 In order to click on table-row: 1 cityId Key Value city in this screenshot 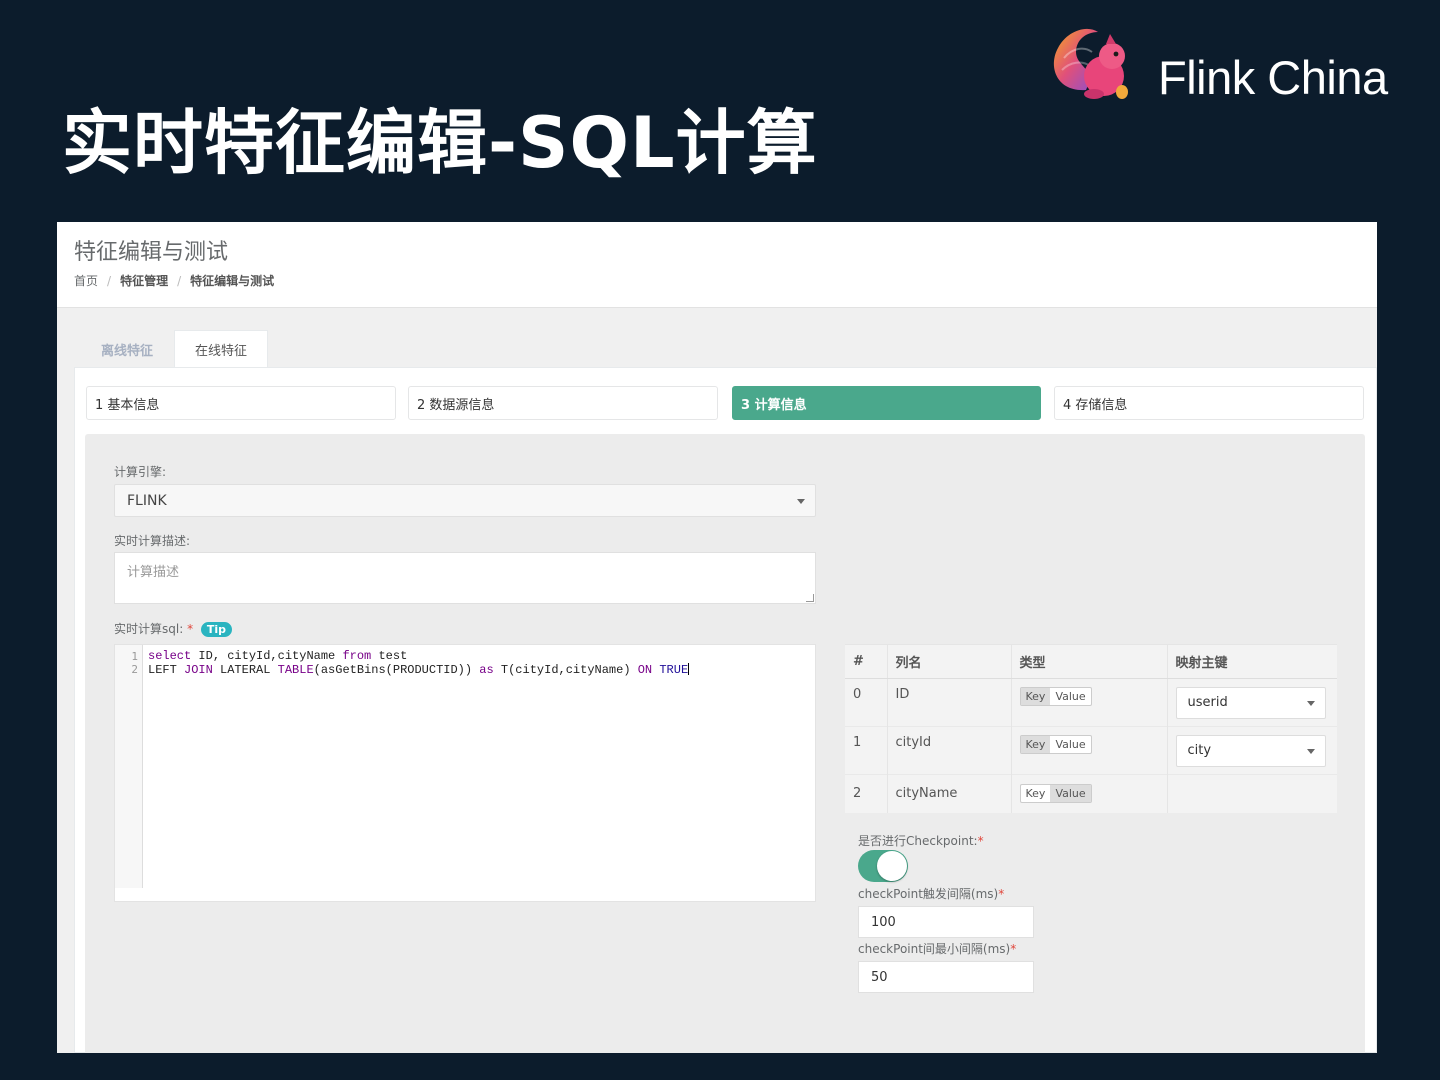, I will do `click(1091, 750)`.